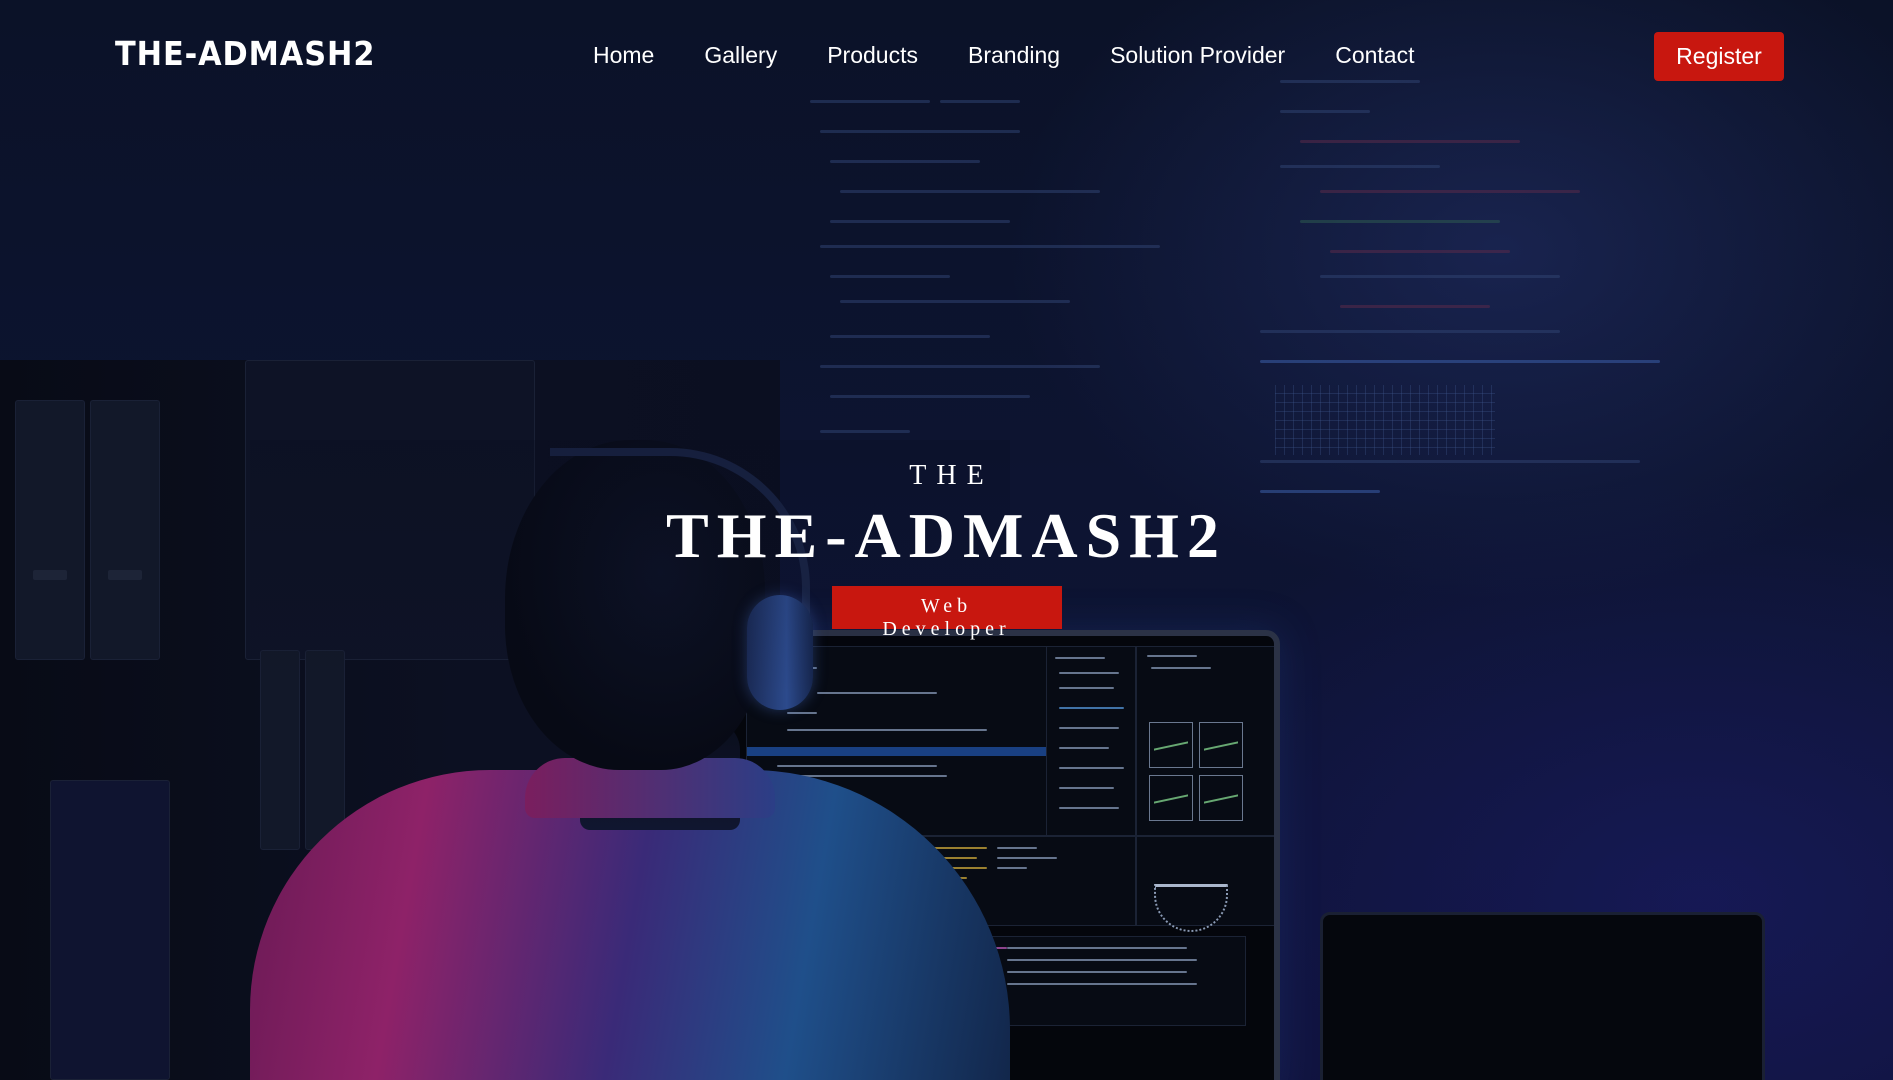  Describe the element at coordinates (1542, 996) in the screenshot. I see `background-laptop` at that location.